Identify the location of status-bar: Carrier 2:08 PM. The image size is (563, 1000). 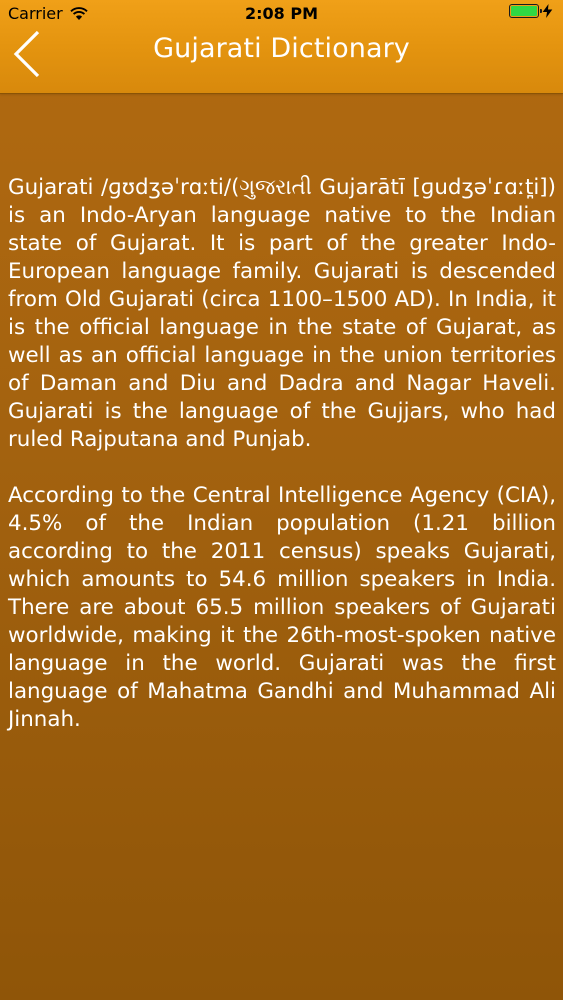
(281, 14).